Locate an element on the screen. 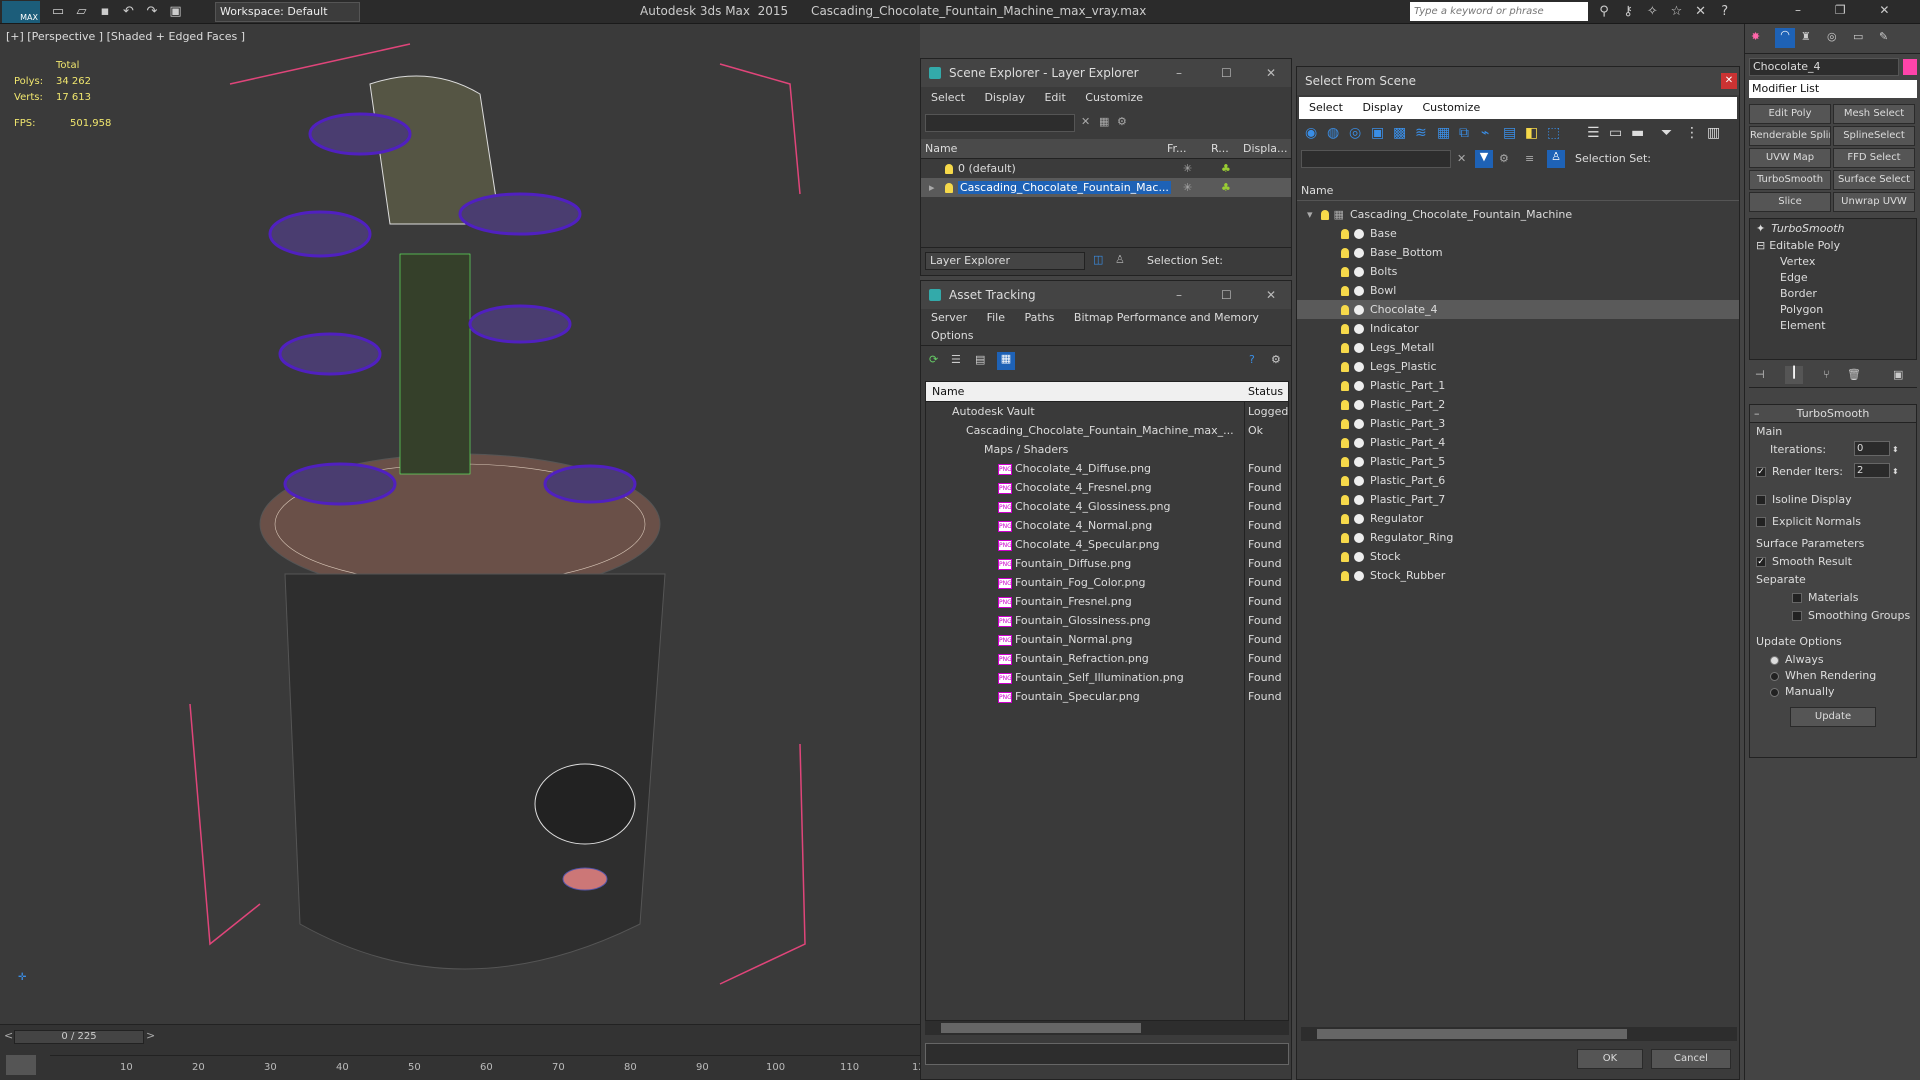 Image resolution: width=1920 pixels, height=1080 pixels. maximize-icon: ☐ is located at coordinates (1226, 73).